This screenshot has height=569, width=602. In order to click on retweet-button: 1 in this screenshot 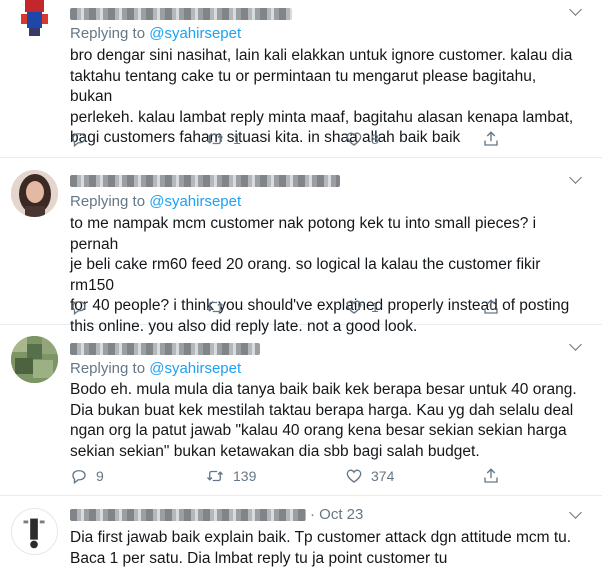, I will do `click(223, 139)`.